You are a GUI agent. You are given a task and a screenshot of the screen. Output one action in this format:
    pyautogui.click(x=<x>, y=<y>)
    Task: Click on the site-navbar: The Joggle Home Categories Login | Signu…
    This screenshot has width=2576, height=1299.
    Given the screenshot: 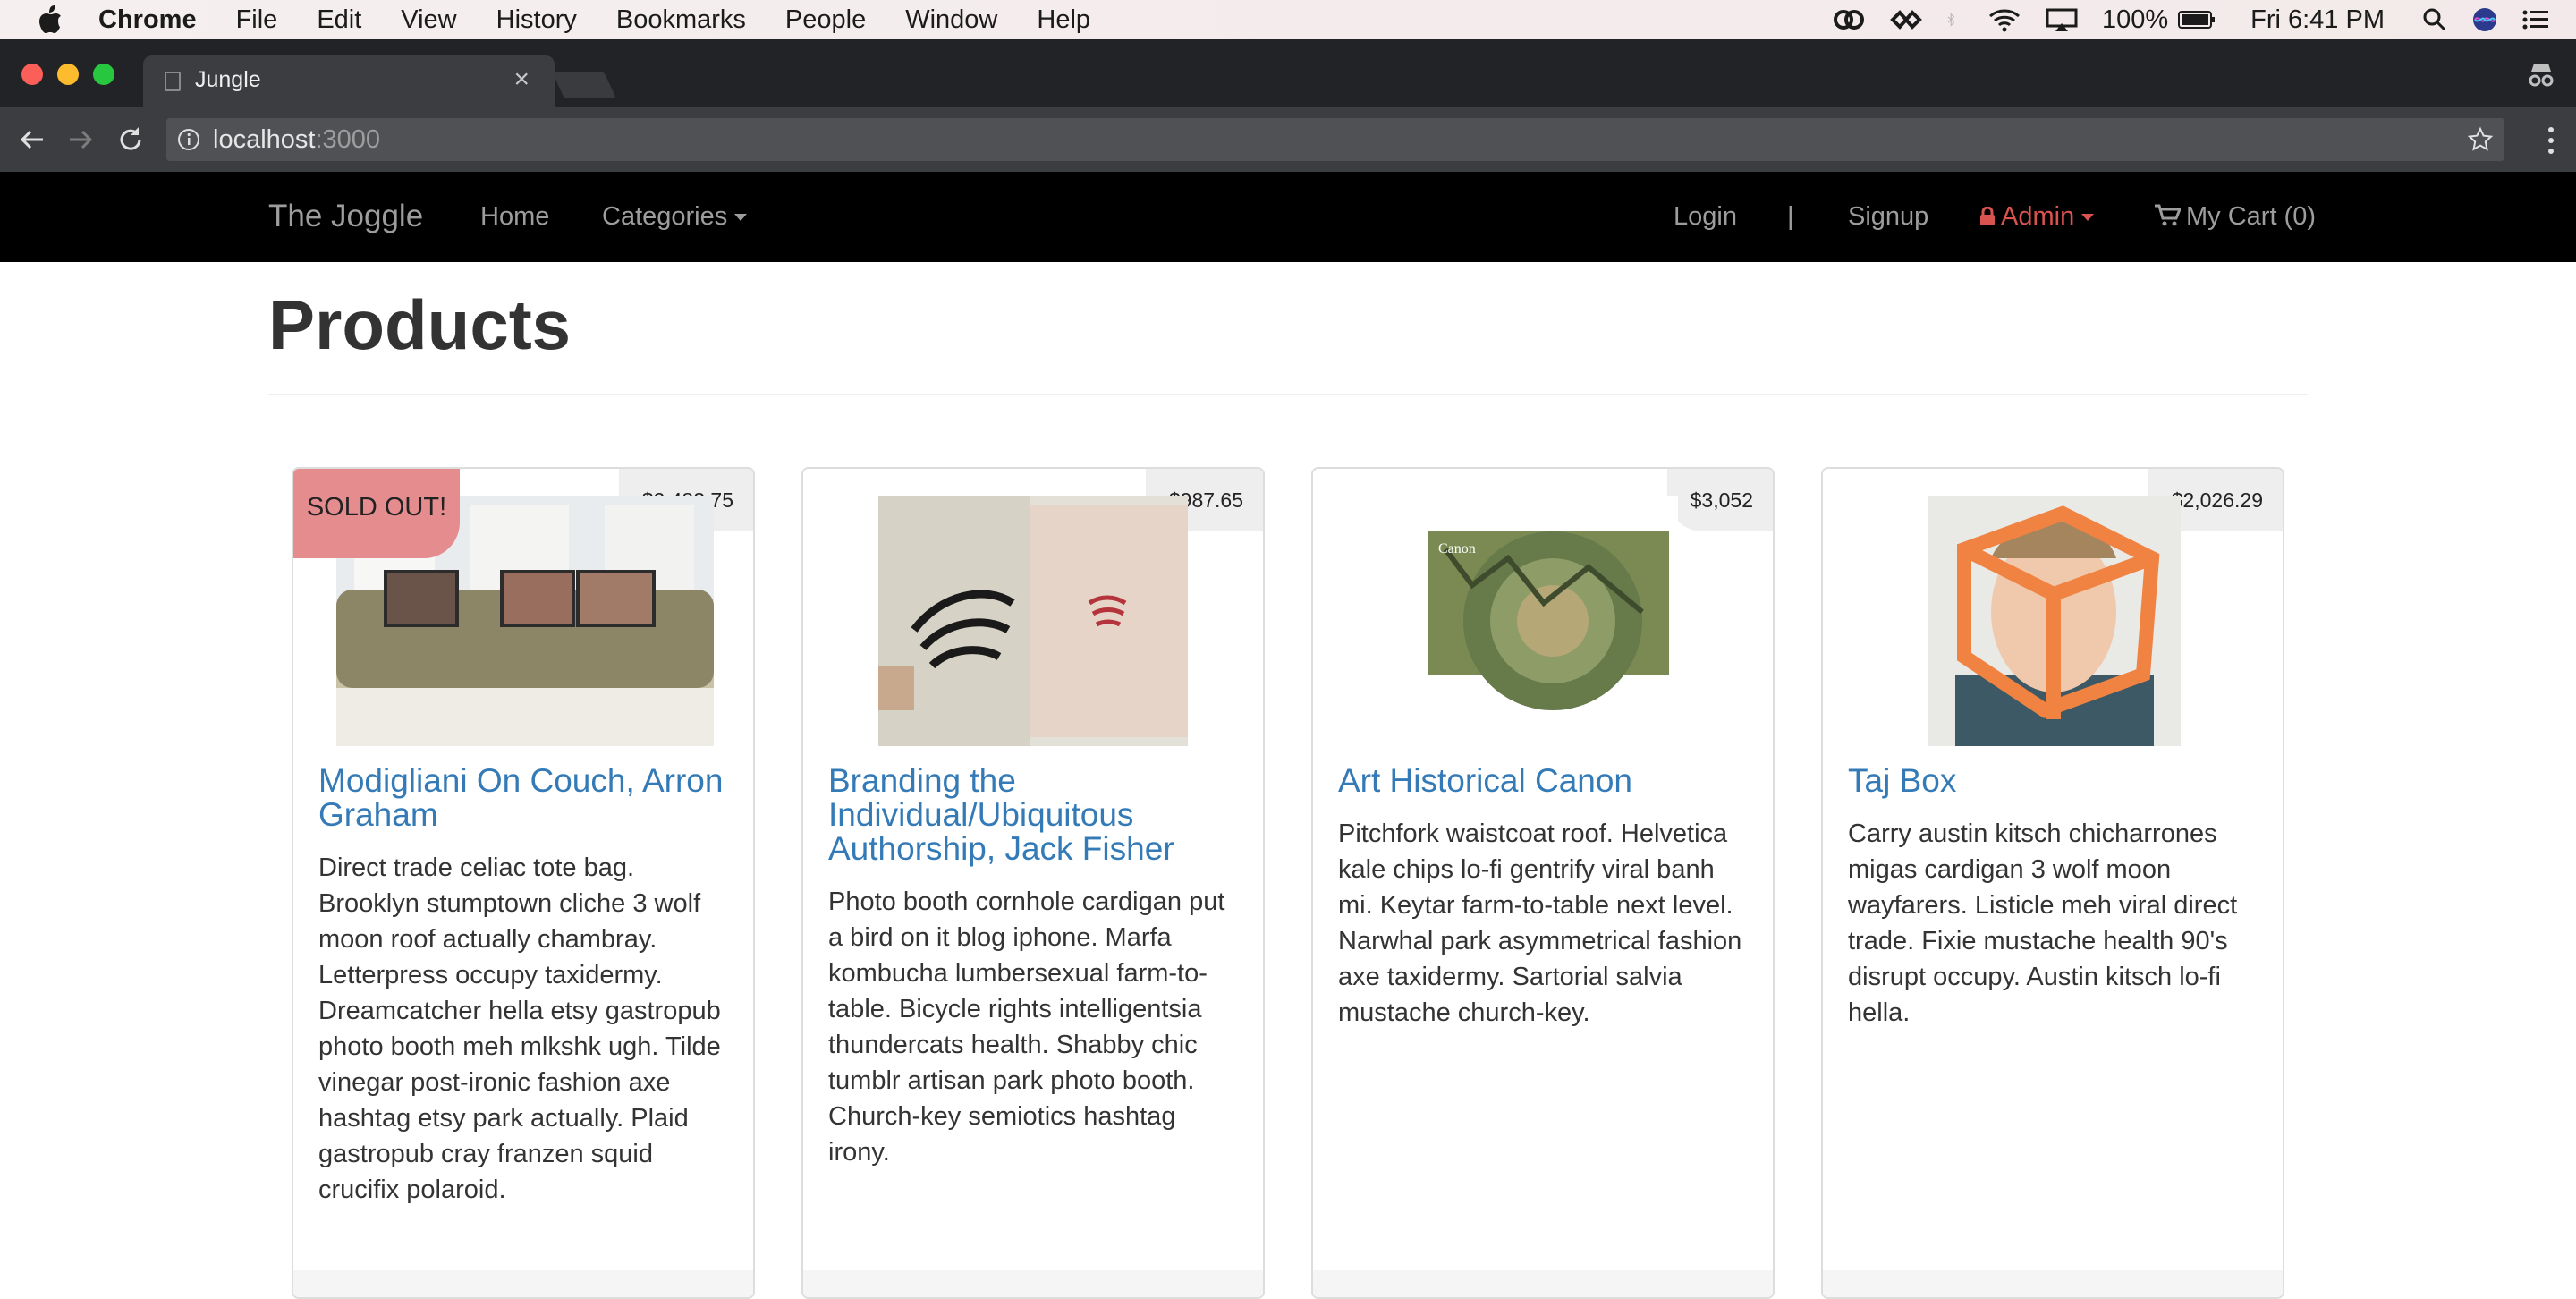 What is the action you would take?
    pyautogui.click(x=1288, y=217)
    